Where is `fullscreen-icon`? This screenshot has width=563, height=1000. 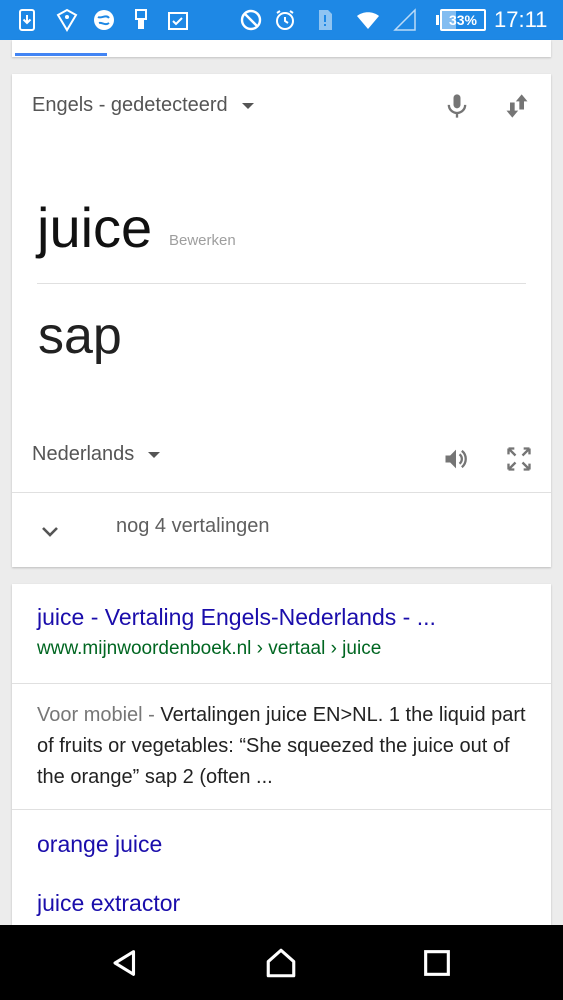
fullscreen-icon is located at coordinates (519, 459).